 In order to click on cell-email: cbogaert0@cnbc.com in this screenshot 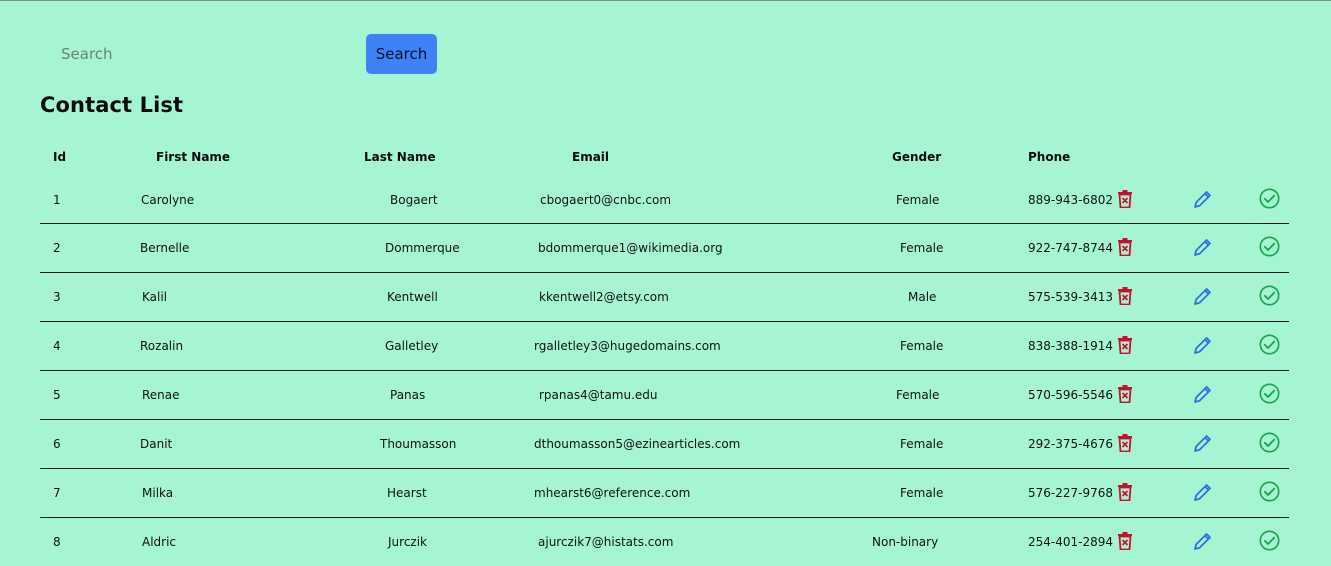, I will do `click(678, 200)`.